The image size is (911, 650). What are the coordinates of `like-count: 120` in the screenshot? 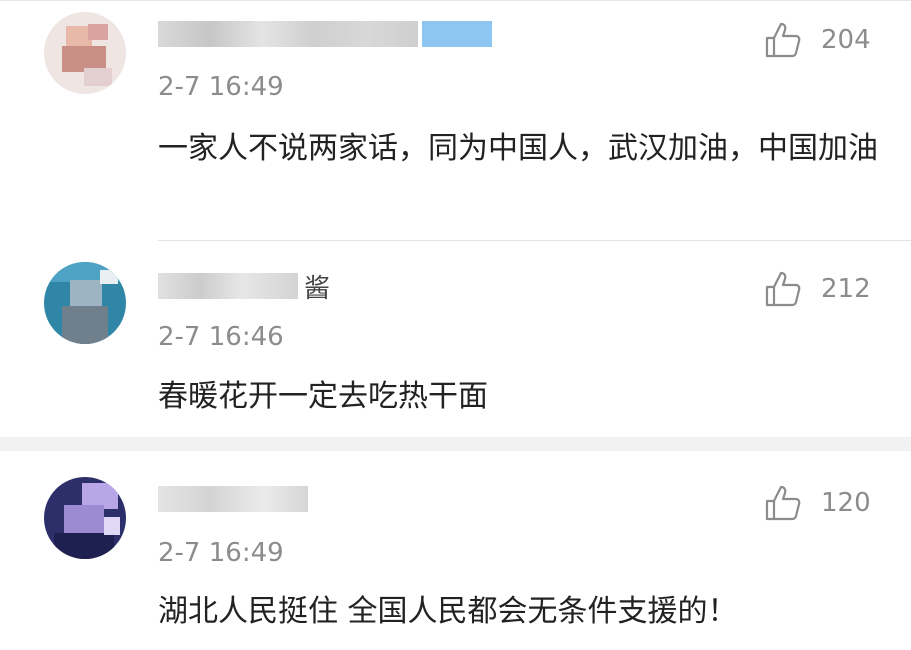 It's located at (846, 503).